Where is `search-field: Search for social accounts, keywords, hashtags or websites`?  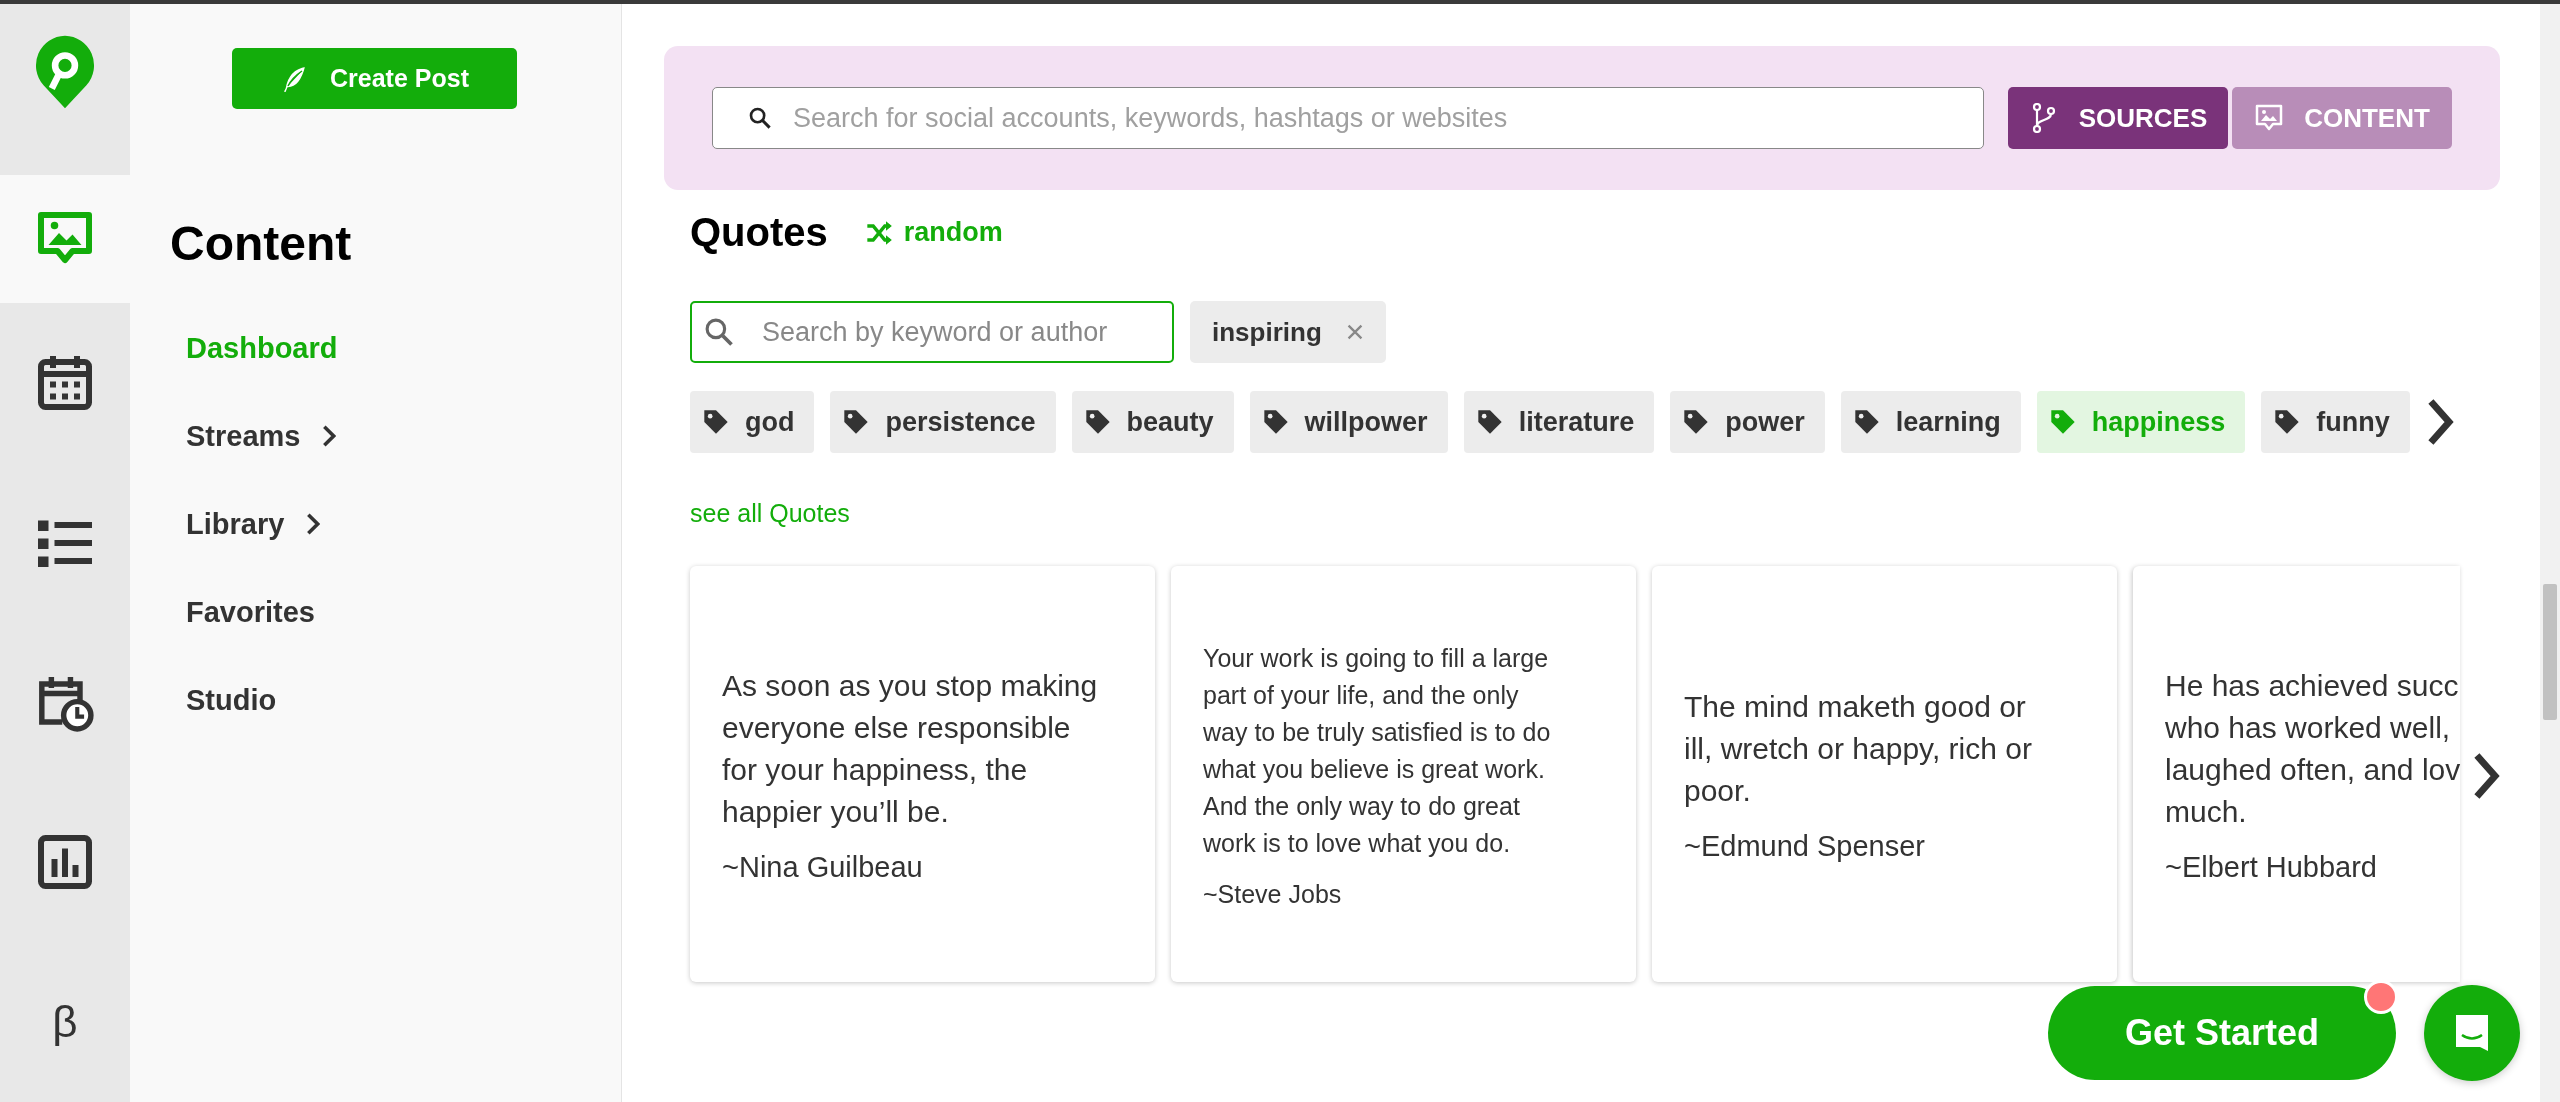
search-field: Search for social accounts, keywords, hashtags or websites is located at coordinates (1348, 118).